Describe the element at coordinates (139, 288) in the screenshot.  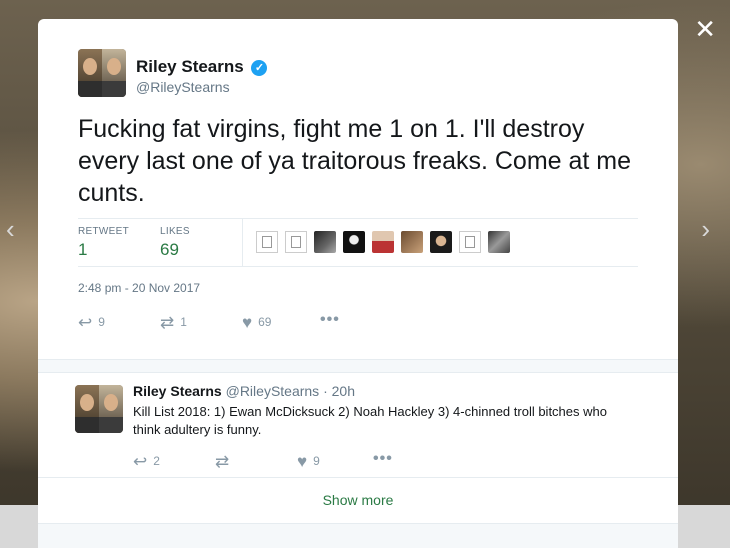
I see `tweet-timestamp: 2:48 pm - 20 Nov 2017` at that location.